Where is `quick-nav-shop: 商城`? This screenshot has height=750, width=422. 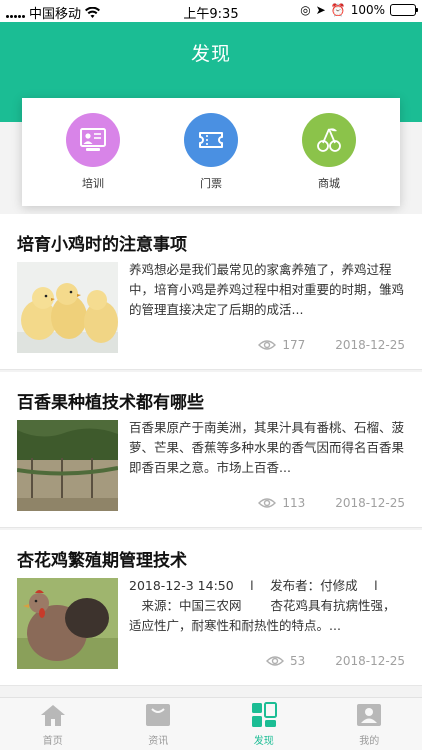 quick-nav-shop: 商城 is located at coordinates (329, 152).